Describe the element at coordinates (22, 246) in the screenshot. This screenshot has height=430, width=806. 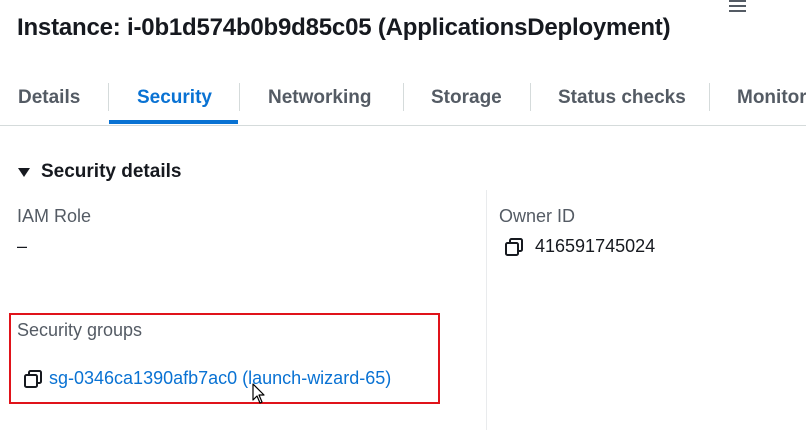
I see `iam-role-value: –` at that location.